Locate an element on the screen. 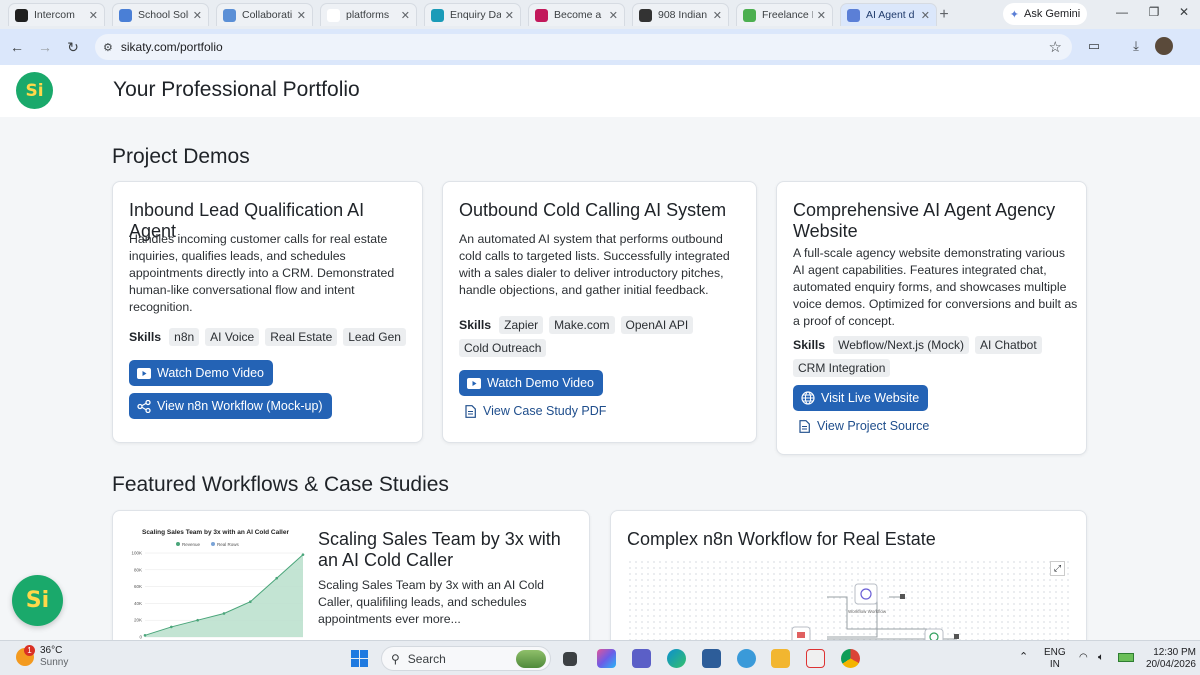 The height and width of the screenshot is (675, 1200). clock-time: 12:30 PM is located at coordinates (1174, 652).